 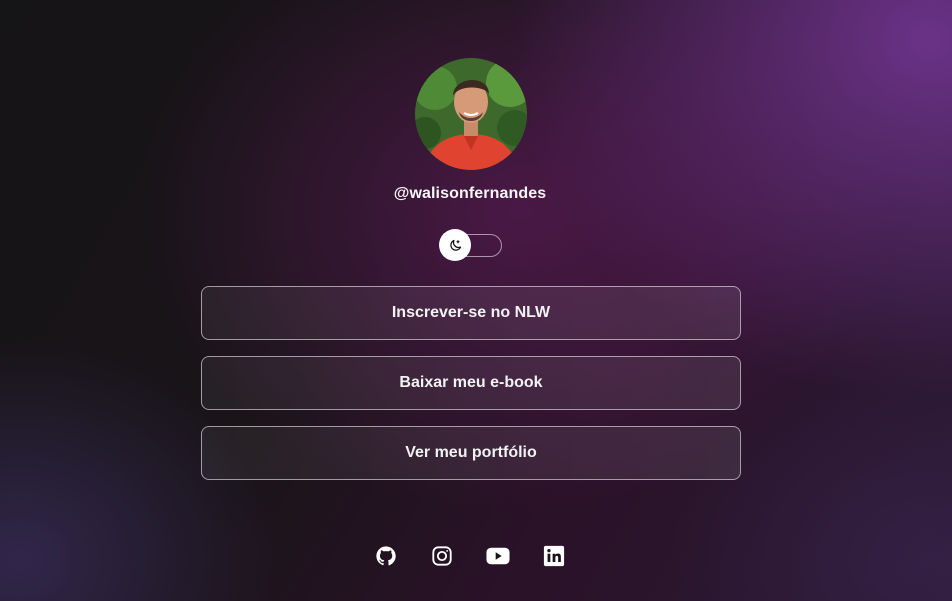 I want to click on instagram-icon, so click(x=442, y=556).